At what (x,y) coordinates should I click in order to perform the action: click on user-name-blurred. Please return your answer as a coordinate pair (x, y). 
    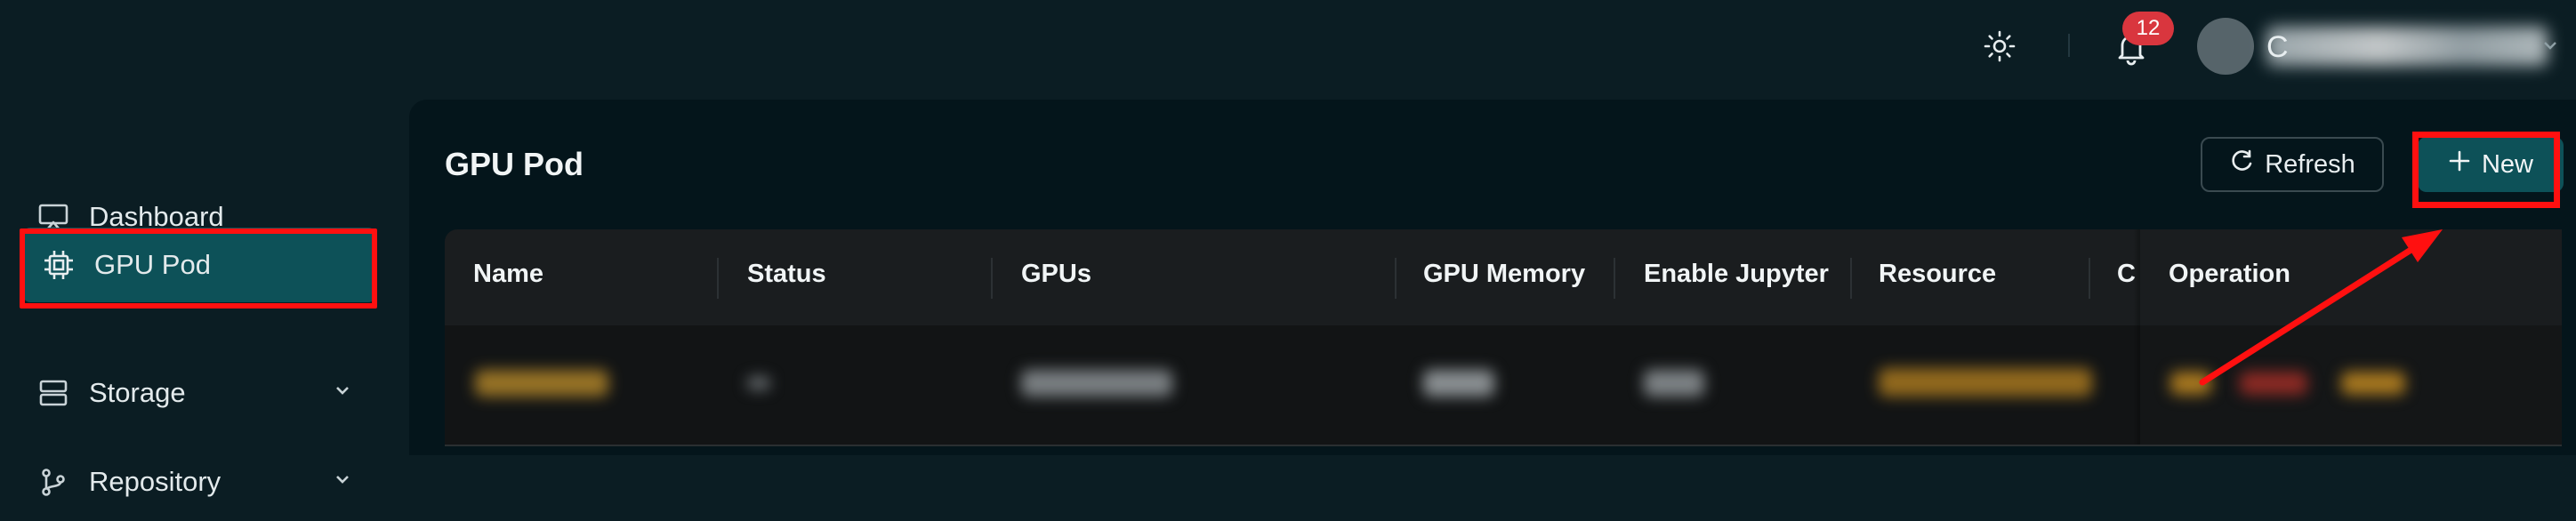
    Looking at the image, I should click on (2407, 46).